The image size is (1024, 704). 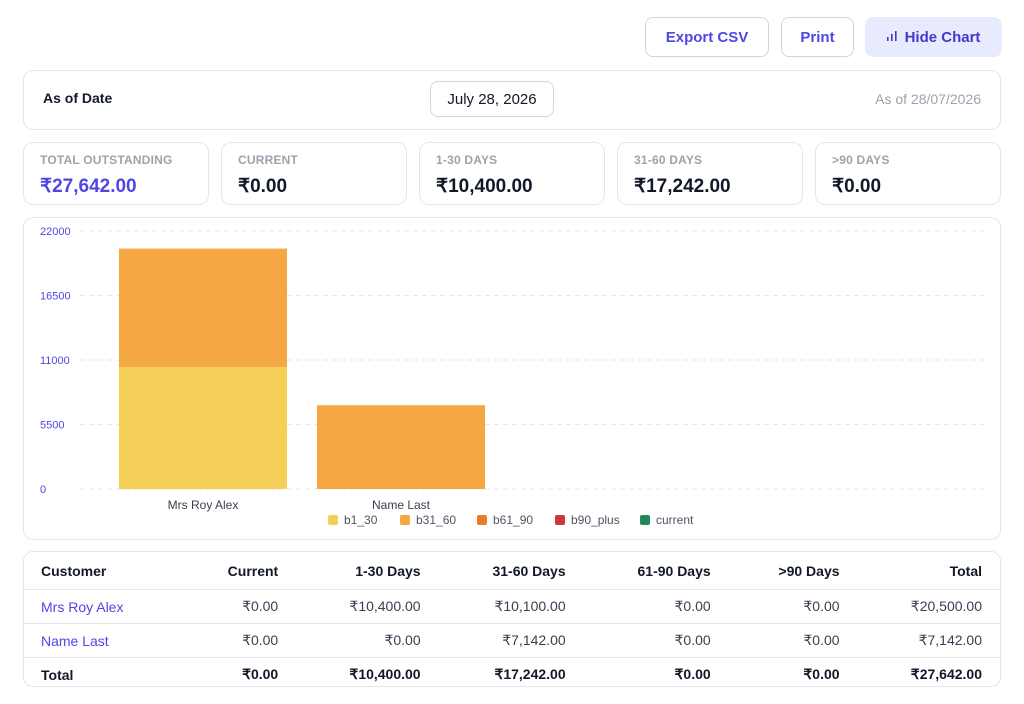 What do you see at coordinates (793, 571) in the screenshot?
I see `col-header-over-90-days: >90 Days` at bounding box center [793, 571].